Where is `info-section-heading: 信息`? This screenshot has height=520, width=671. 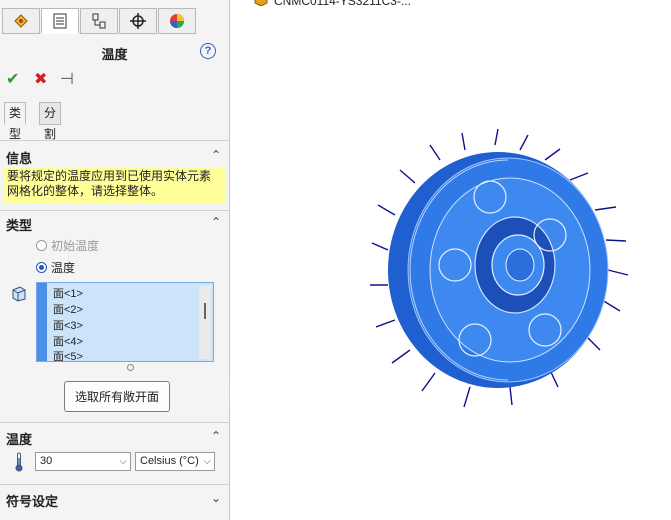
info-section-heading: 信息 is located at coordinates (19, 158).